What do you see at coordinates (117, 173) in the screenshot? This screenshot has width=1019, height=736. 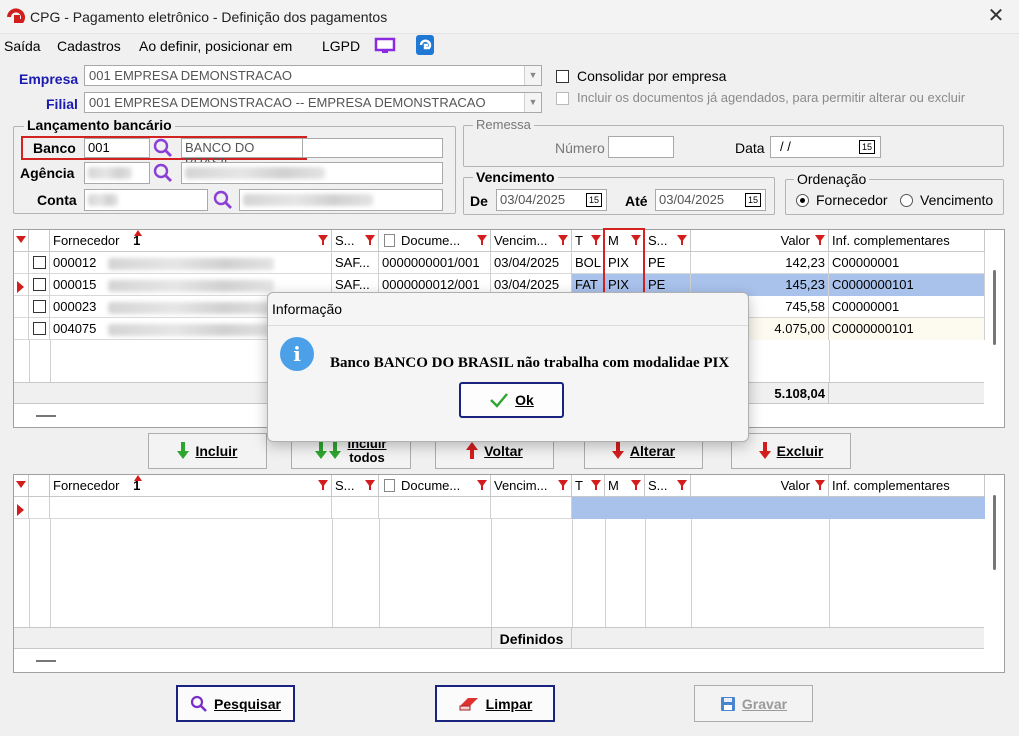 I see `agencia-input` at bounding box center [117, 173].